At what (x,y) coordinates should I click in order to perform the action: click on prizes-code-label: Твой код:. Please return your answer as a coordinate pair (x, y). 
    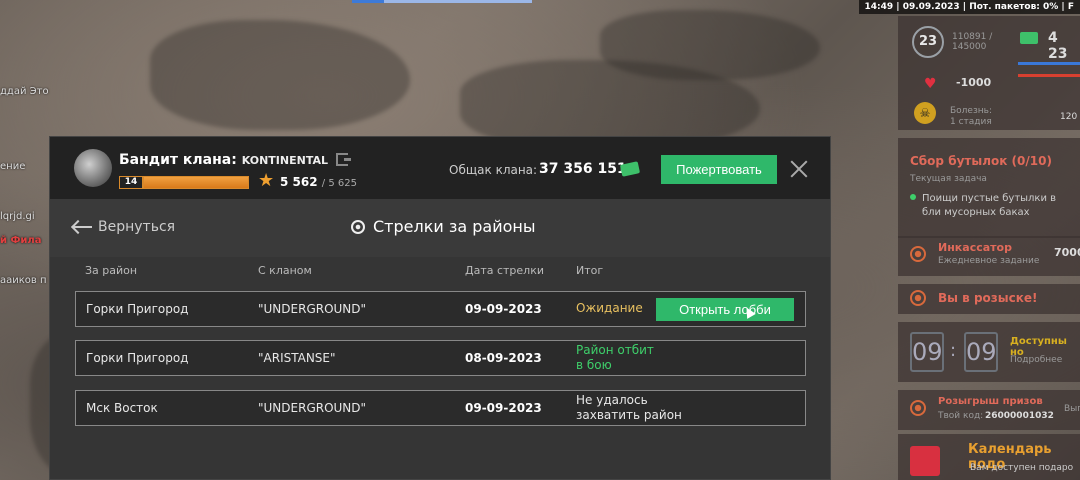
    Looking at the image, I should click on (961, 416).